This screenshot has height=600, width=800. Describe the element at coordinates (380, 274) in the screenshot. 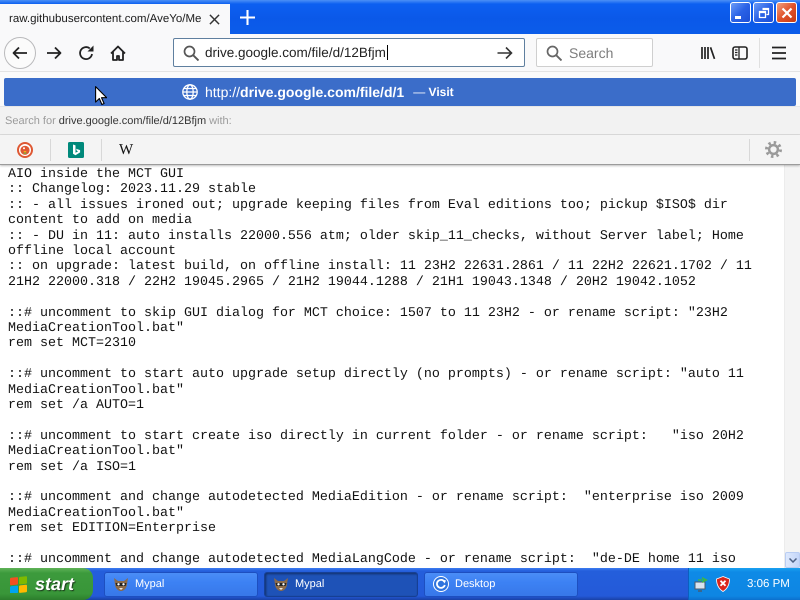

I see `script-line: :: on upgrade: latest build, on offline install: 11 23H2 22631.2861 / 11 22H2 22621.1702 / 11 21H2 22000.318 / 22H2 19045.2965 / 21H2 19044.1288 / 21H1 19043.1348 / 20H2 19042.1052` at that location.